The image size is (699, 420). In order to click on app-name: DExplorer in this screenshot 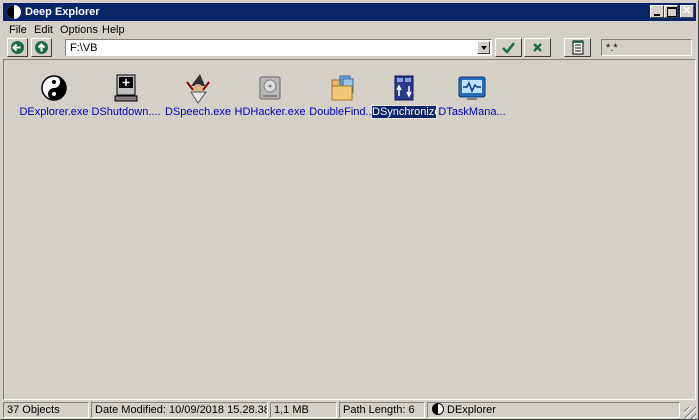, I will do `click(471, 410)`.